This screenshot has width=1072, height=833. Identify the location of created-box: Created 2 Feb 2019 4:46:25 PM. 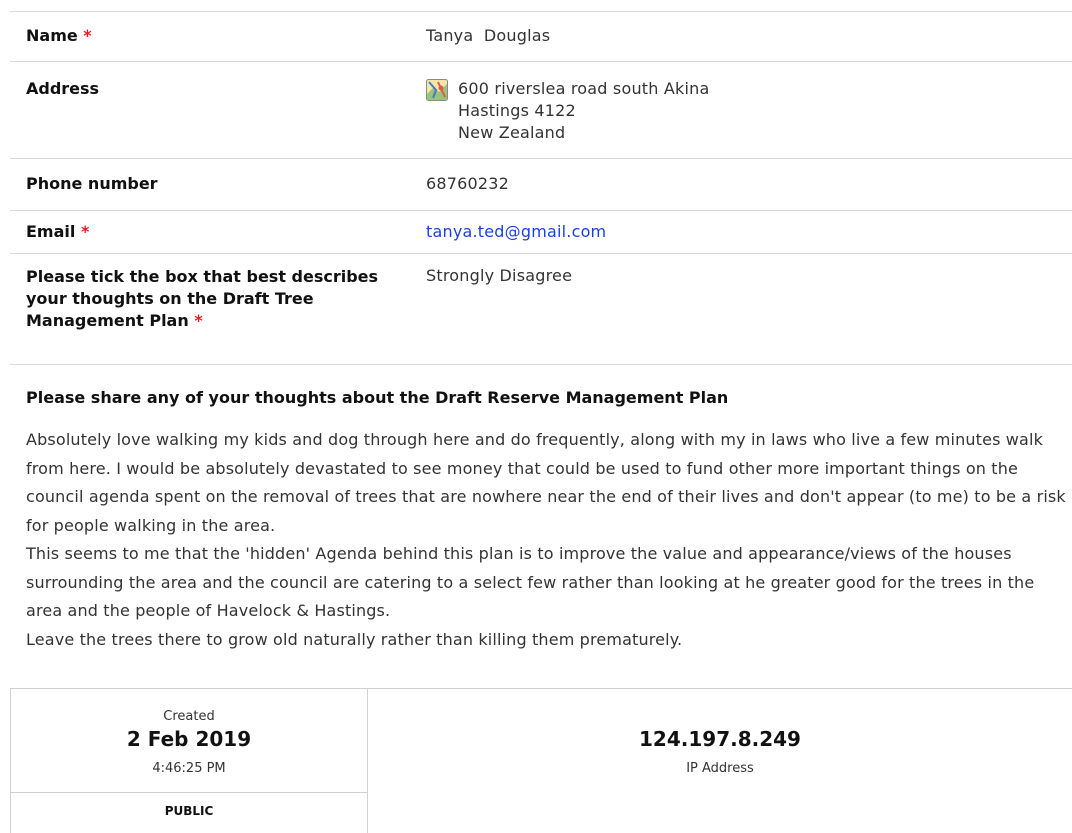
(189, 741).